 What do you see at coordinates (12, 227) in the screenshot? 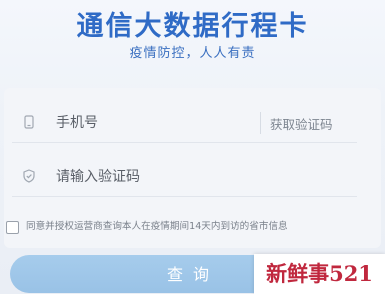
I see `agreement-checkbox` at bounding box center [12, 227].